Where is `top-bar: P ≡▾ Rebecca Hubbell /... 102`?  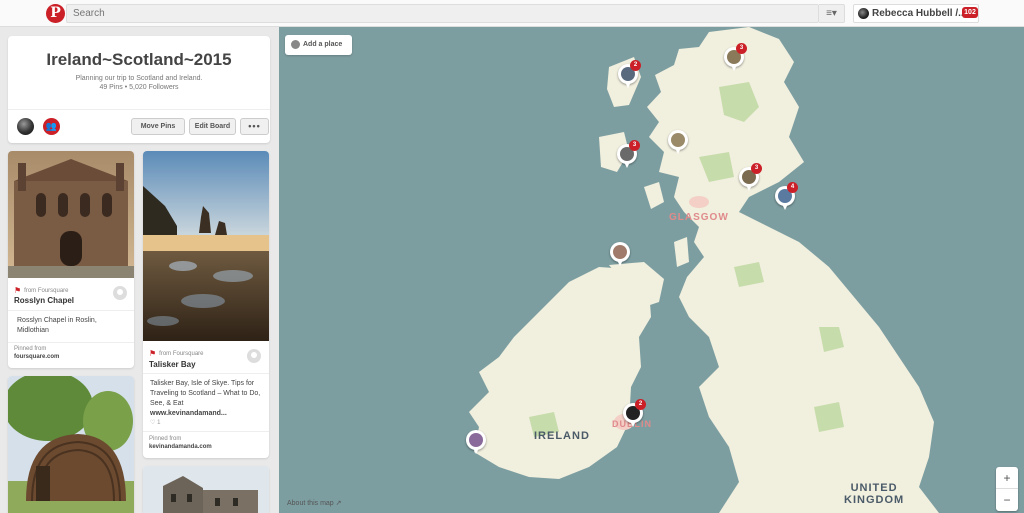
top-bar: P ≡▾ Rebecca Hubbell /... 102 is located at coordinates (512, 13).